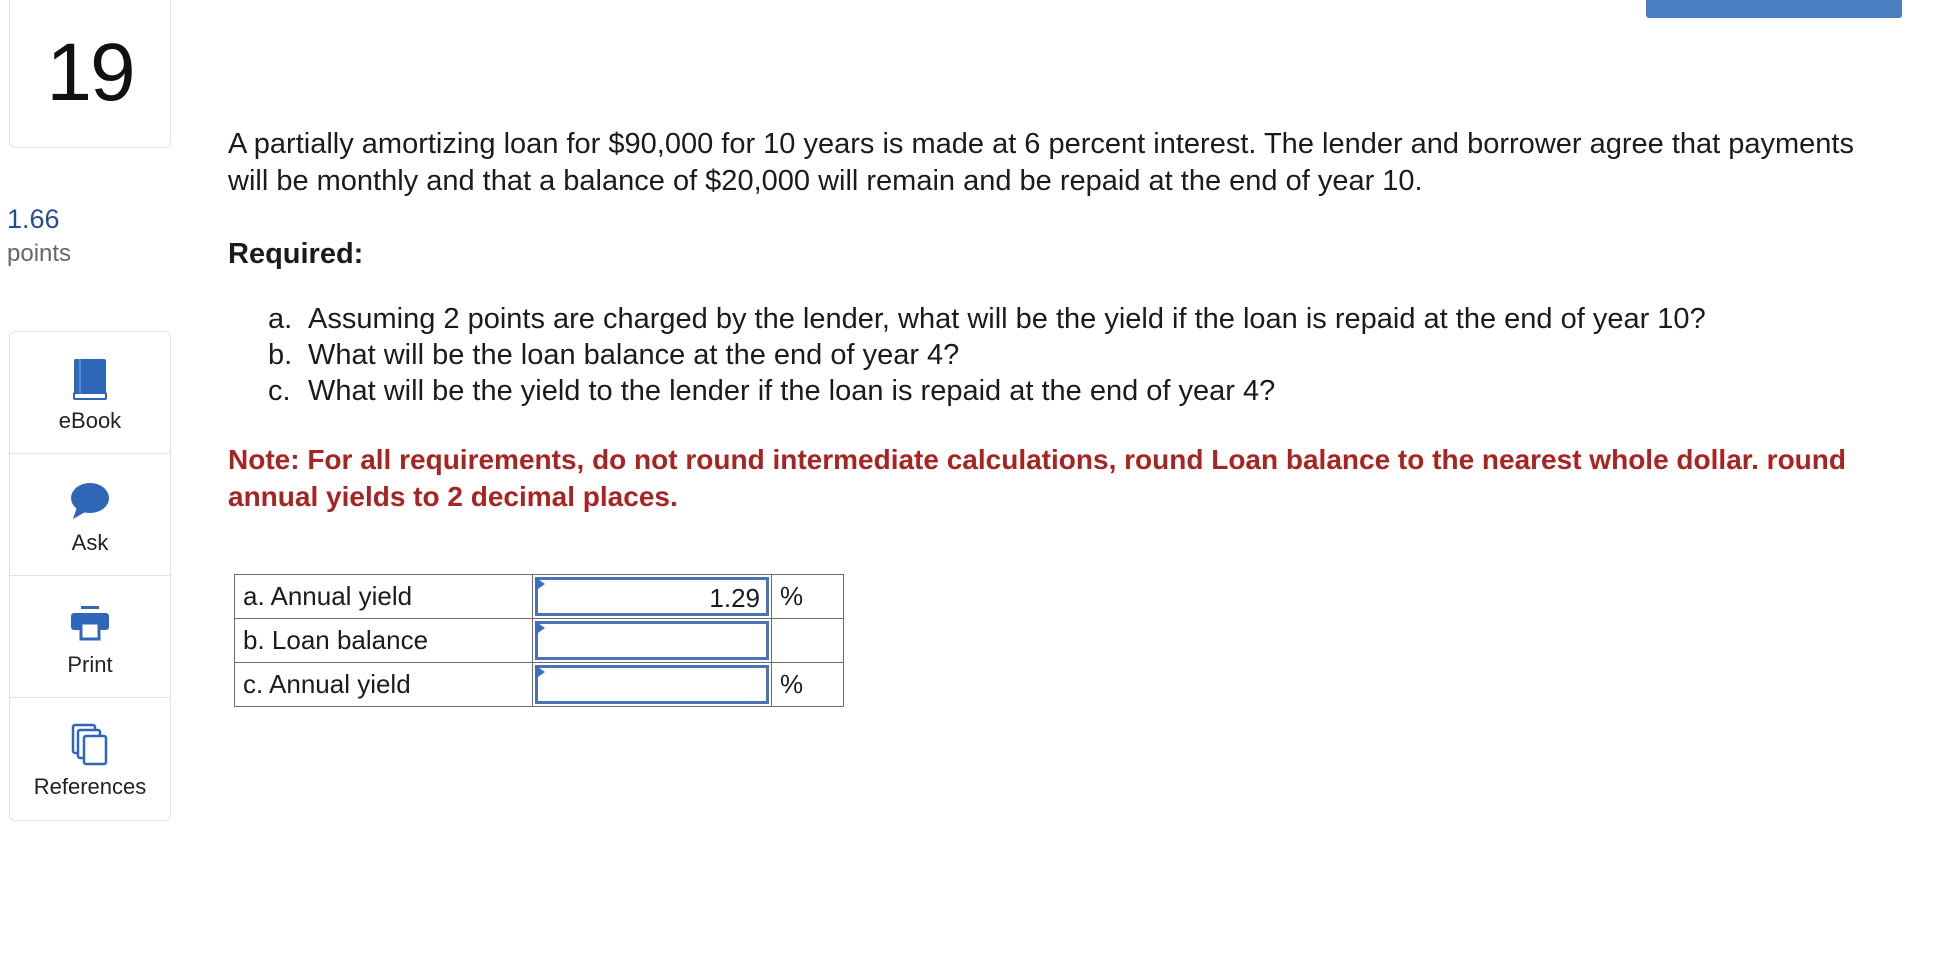 This screenshot has width=1960, height=956. What do you see at coordinates (33, 219) in the screenshot?
I see `points-value: 1.66` at bounding box center [33, 219].